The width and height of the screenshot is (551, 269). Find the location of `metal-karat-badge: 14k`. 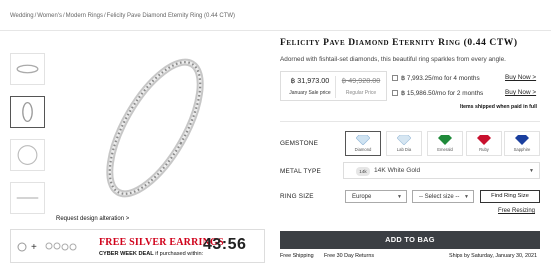

metal-karat-badge: 14k is located at coordinates (363, 171).